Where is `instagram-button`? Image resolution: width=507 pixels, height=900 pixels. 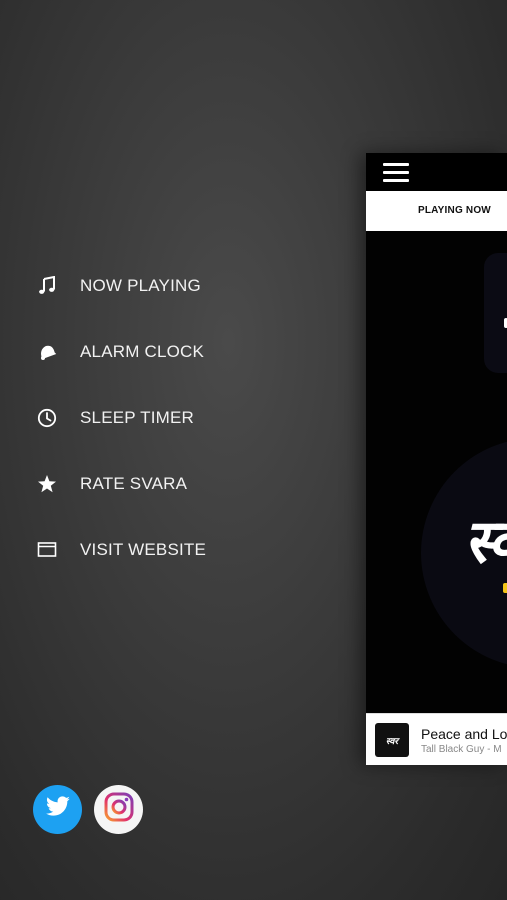 instagram-button is located at coordinates (118, 809).